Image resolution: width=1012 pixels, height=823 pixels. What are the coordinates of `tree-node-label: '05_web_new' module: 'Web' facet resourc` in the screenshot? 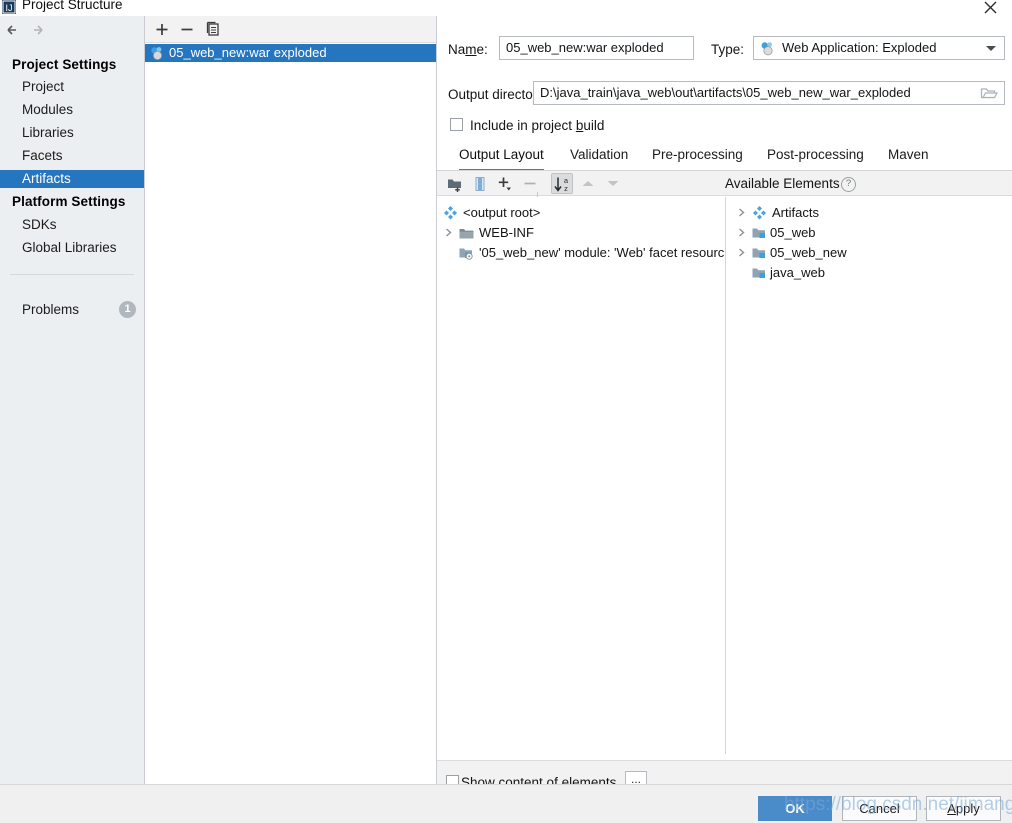 It's located at (602, 252).